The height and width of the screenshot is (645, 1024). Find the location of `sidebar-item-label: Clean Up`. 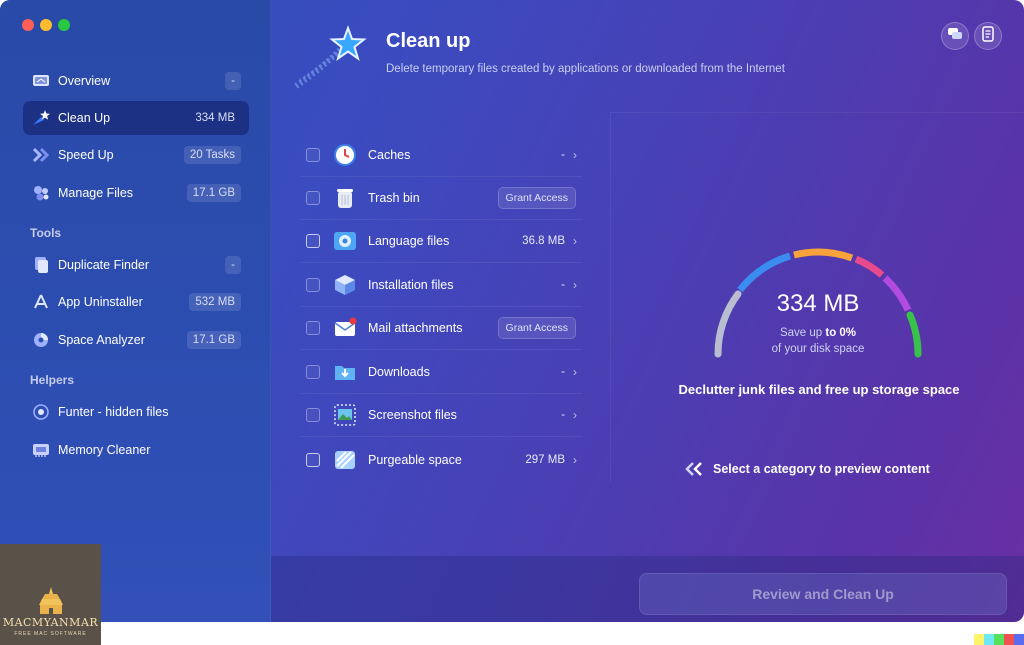

sidebar-item-label: Clean Up is located at coordinates (84, 118).